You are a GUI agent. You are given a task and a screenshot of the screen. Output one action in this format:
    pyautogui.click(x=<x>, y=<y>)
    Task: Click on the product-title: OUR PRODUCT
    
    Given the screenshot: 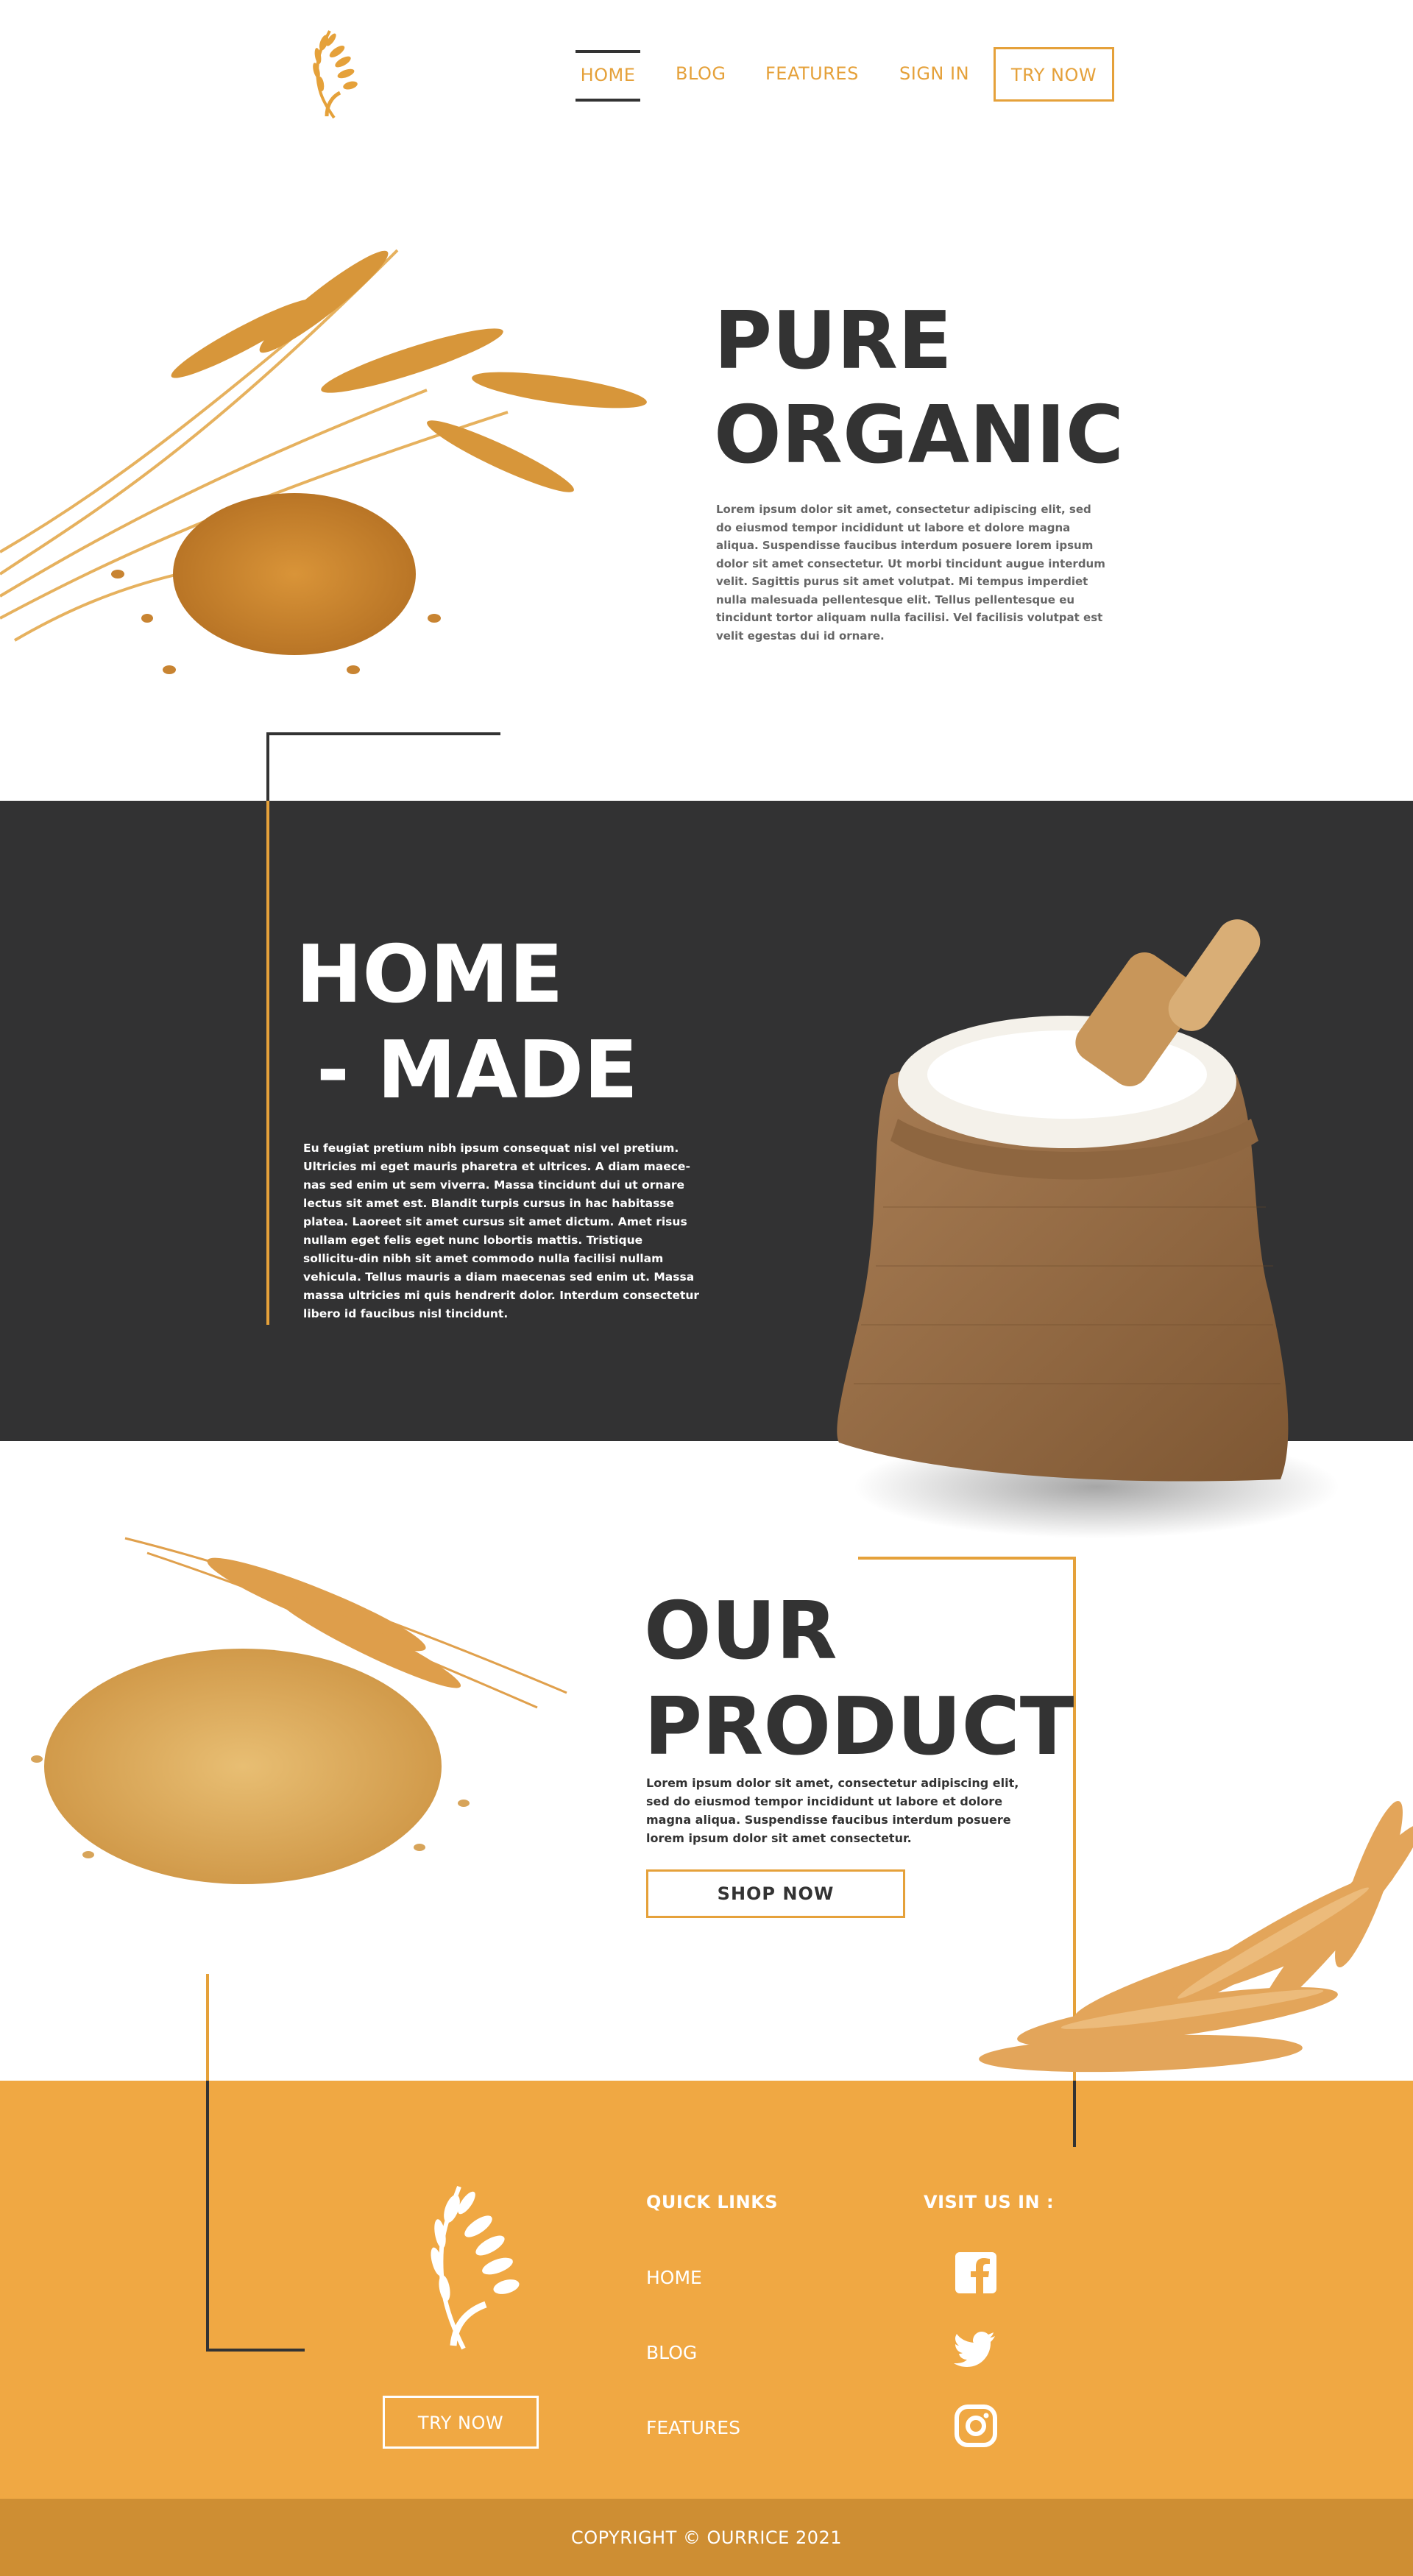 What is the action you would take?
    pyautogui.click(x=872, y=1679)
    